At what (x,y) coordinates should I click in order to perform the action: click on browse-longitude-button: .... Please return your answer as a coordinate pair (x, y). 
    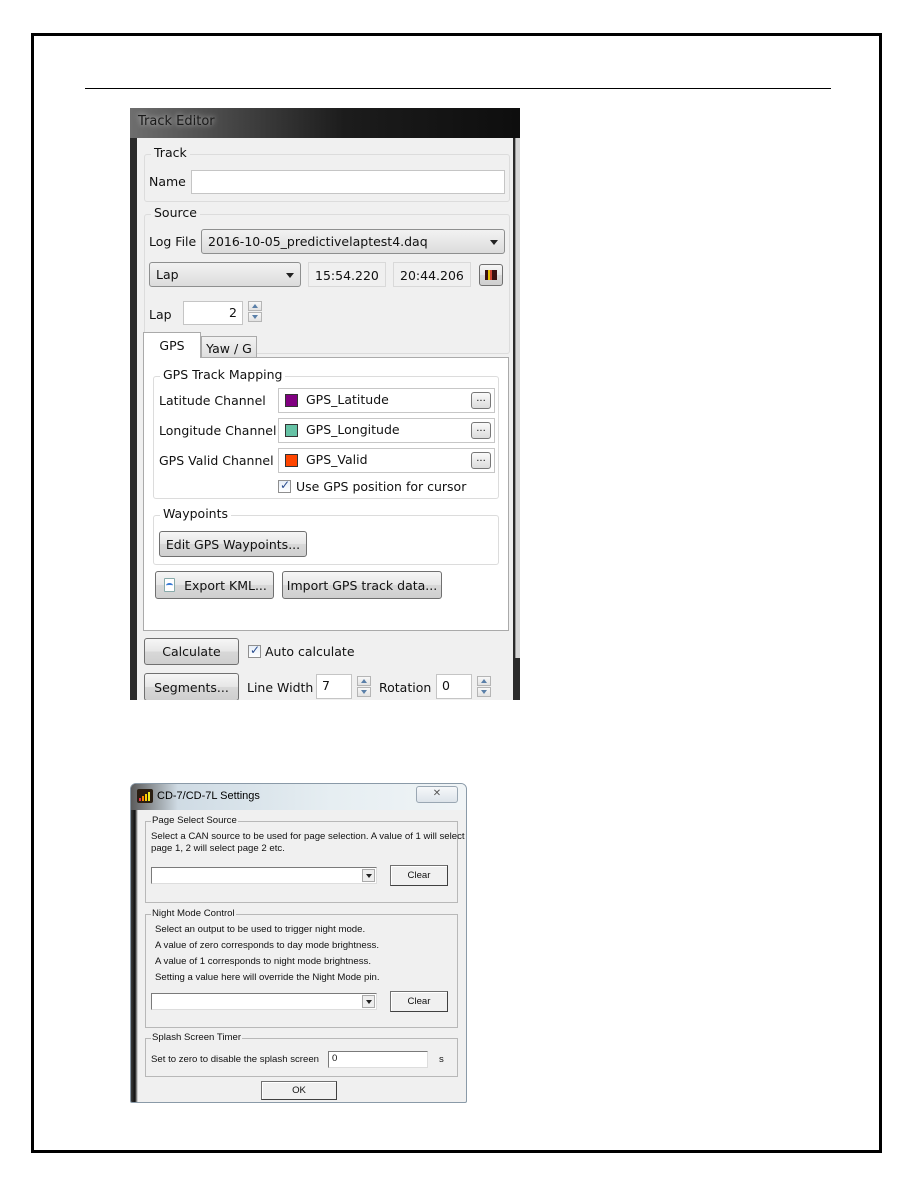
    Looking at the image, I should click on (481, 430).